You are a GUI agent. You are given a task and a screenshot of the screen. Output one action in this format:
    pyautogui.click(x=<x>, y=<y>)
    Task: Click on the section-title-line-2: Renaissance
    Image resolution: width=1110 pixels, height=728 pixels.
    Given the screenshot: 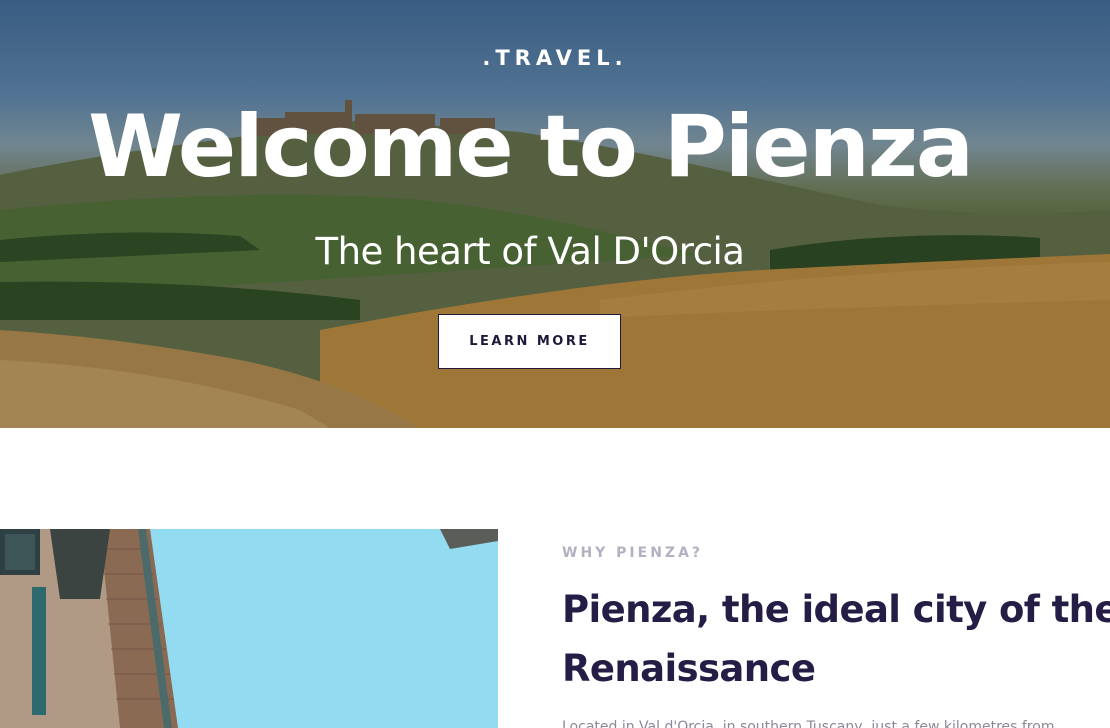 What is the action you would take?
    pyautogui.click(x=689, y=668)
    